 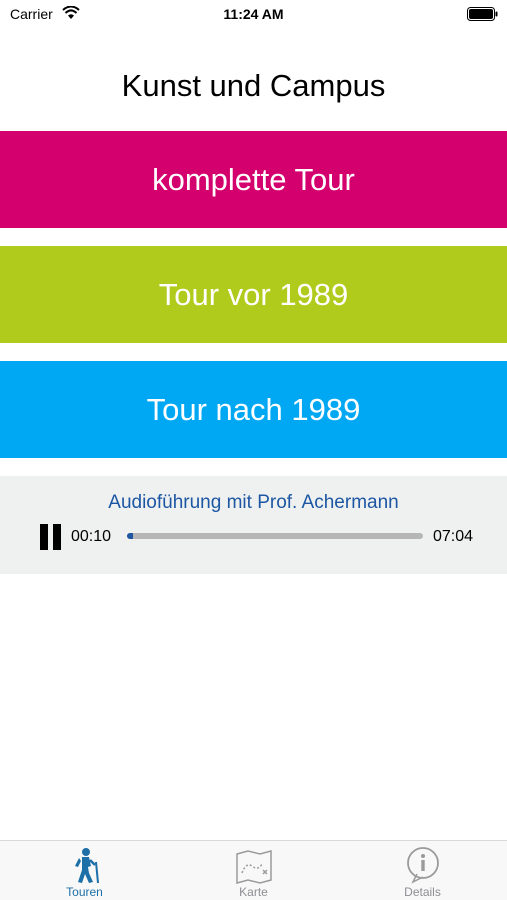 I want to click on tab-touren: Touren, so click(x=84, y=870).